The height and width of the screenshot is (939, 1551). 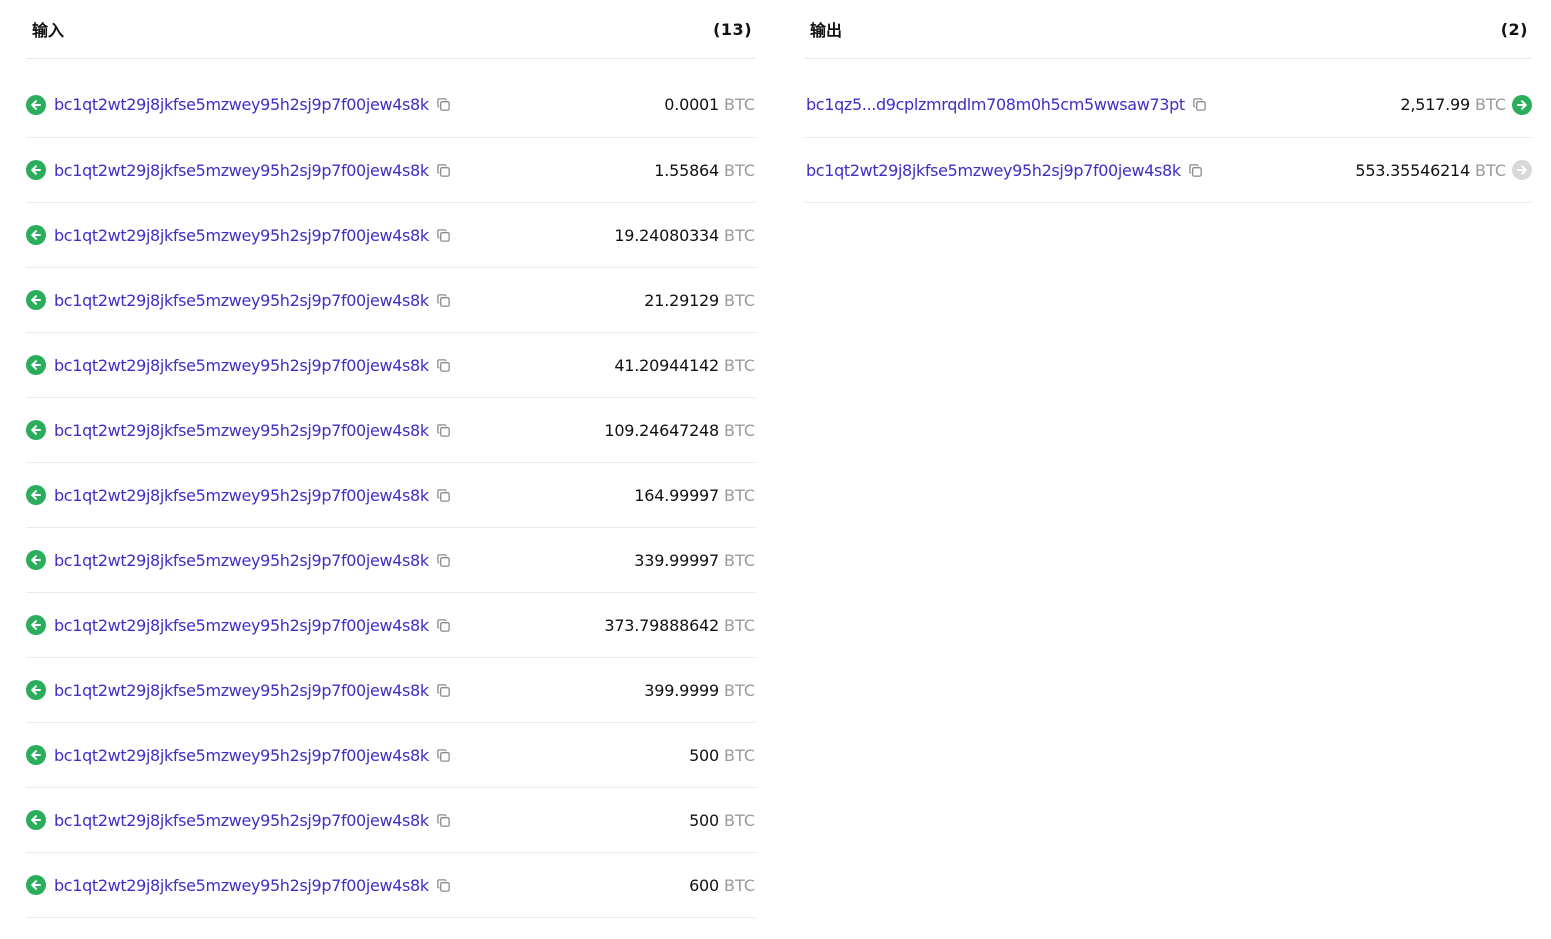 I want to click on outputs-count: (2), so click(x=1514, y=29).